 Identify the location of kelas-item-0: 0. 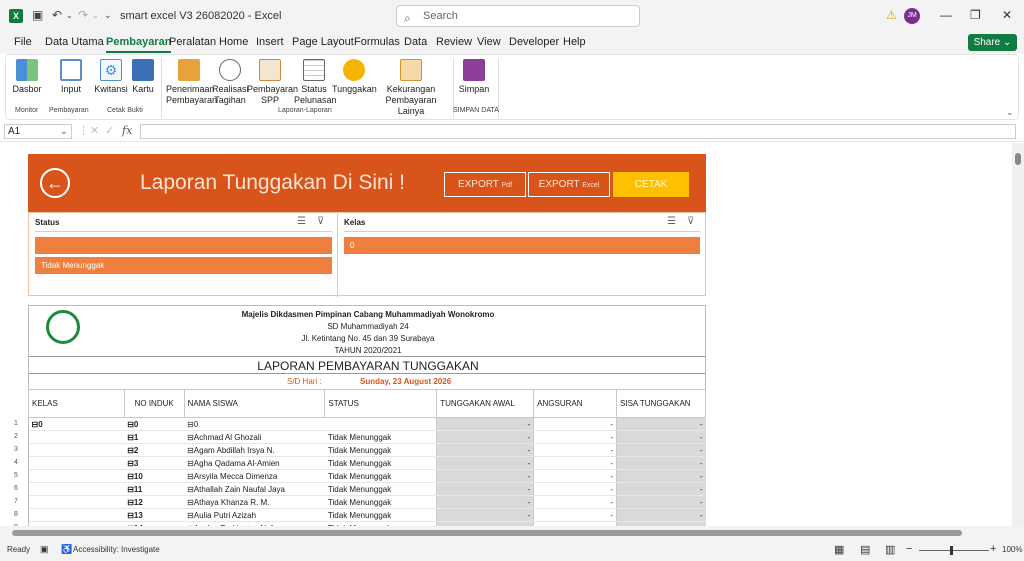
(522, 245).